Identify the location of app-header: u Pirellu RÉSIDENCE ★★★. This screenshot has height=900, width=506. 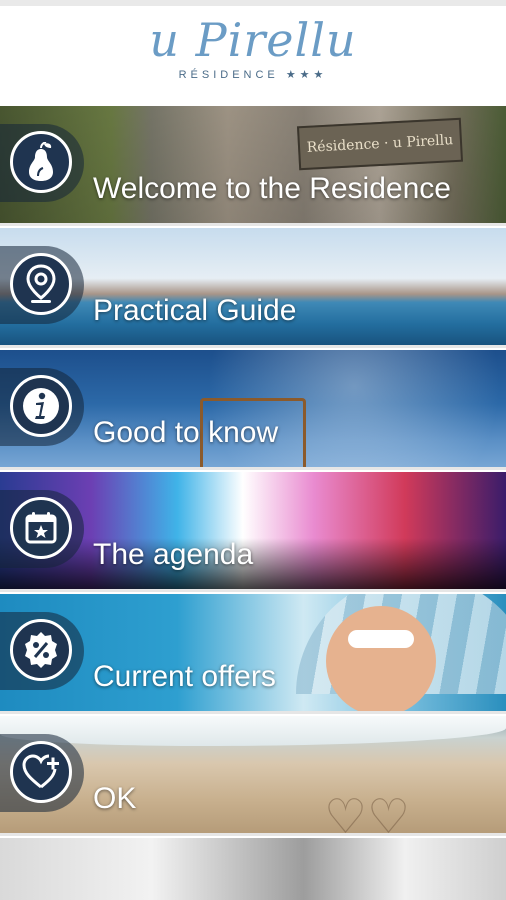
(253, 53).